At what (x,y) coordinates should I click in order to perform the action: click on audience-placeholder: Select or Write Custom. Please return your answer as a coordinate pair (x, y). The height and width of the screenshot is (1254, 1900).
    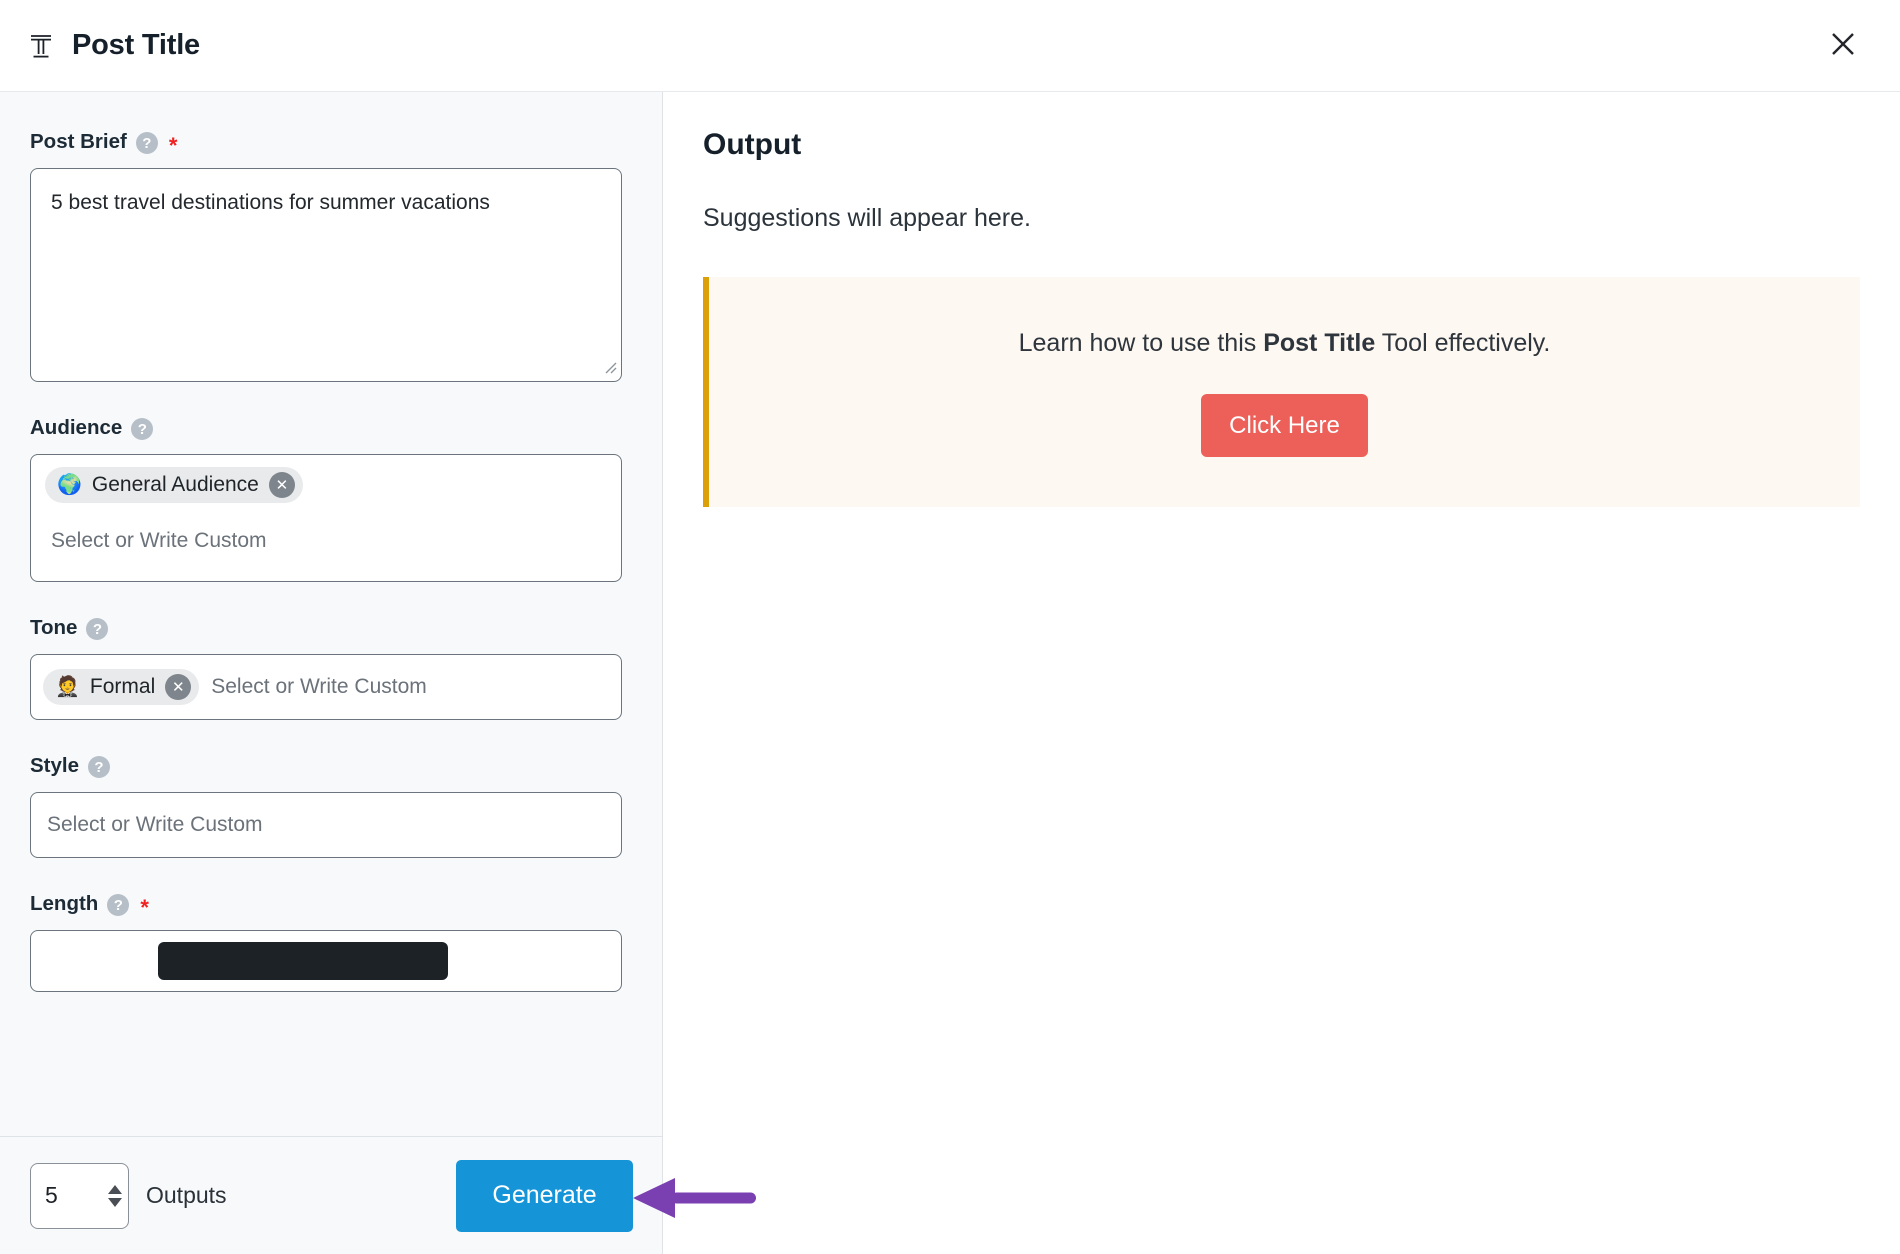
    Looking at the image, I should click on (159, 540).